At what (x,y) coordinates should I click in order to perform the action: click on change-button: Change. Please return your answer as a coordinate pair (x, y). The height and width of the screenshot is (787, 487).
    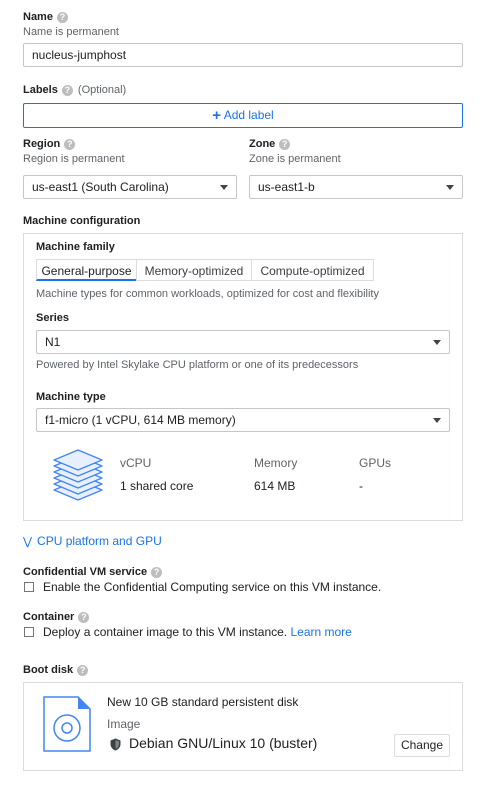
    Looking at the image, I should click on (422, 745).